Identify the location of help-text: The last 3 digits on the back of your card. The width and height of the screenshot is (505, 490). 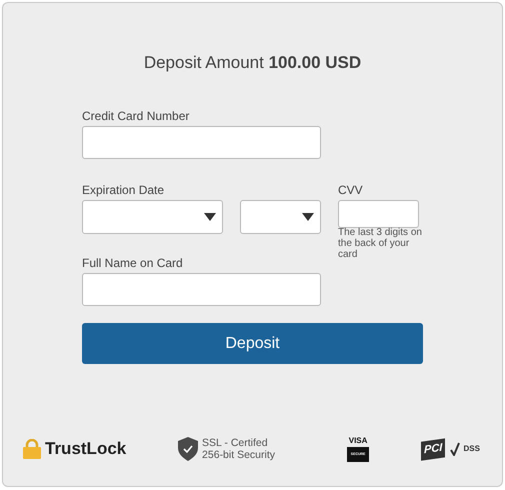
(380, 243).